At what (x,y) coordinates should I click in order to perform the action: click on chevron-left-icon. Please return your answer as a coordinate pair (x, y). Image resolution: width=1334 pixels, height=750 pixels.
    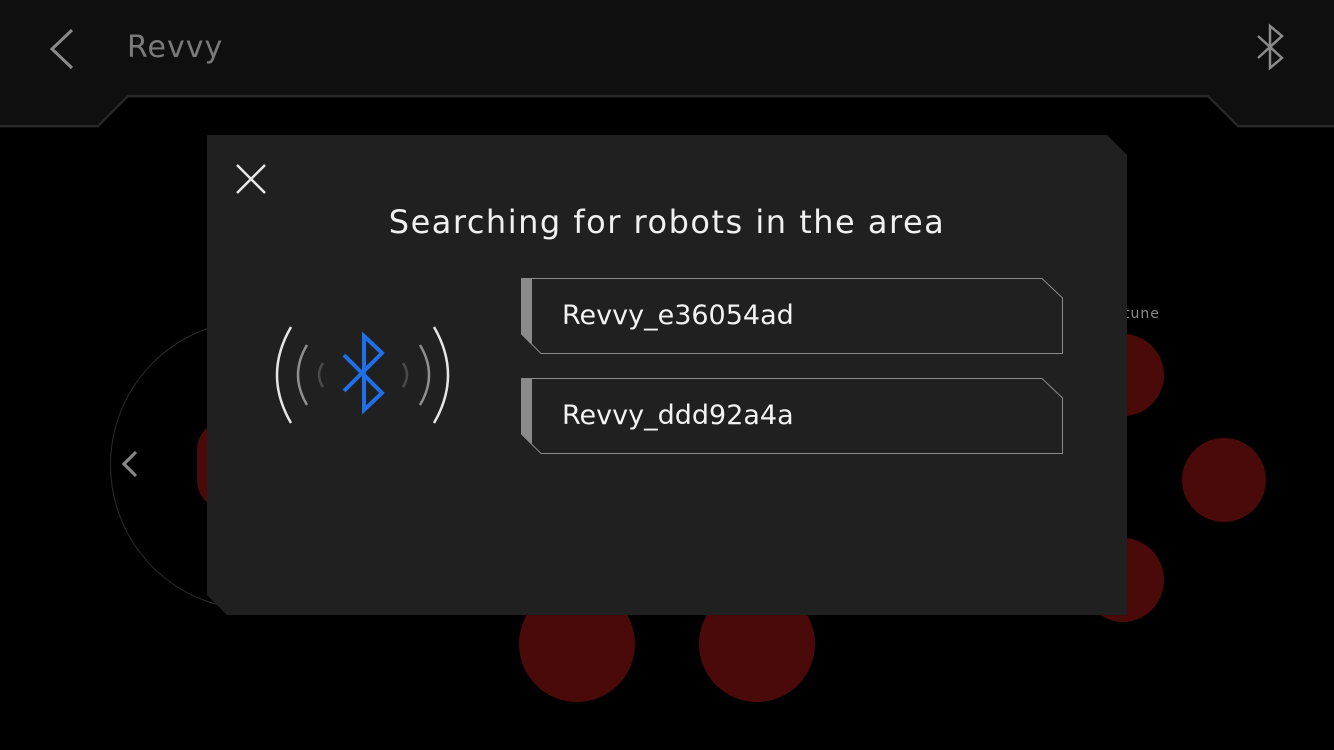
    Looking at the image, I should click on (61, 49).